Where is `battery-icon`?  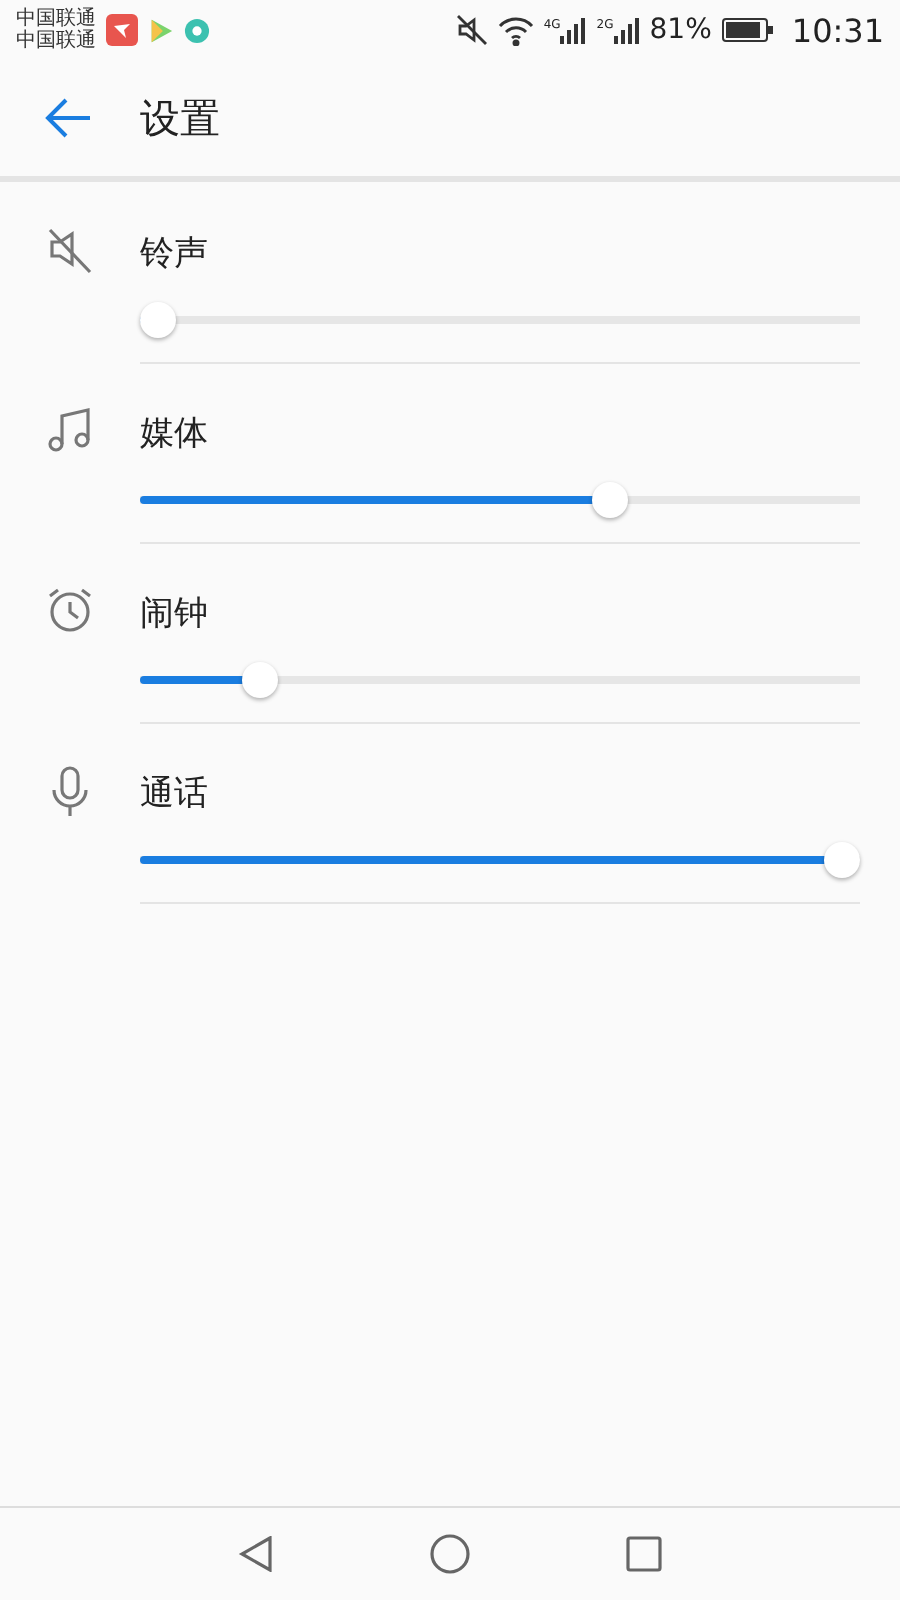 battery-icon is located at coordinates (747, 30).